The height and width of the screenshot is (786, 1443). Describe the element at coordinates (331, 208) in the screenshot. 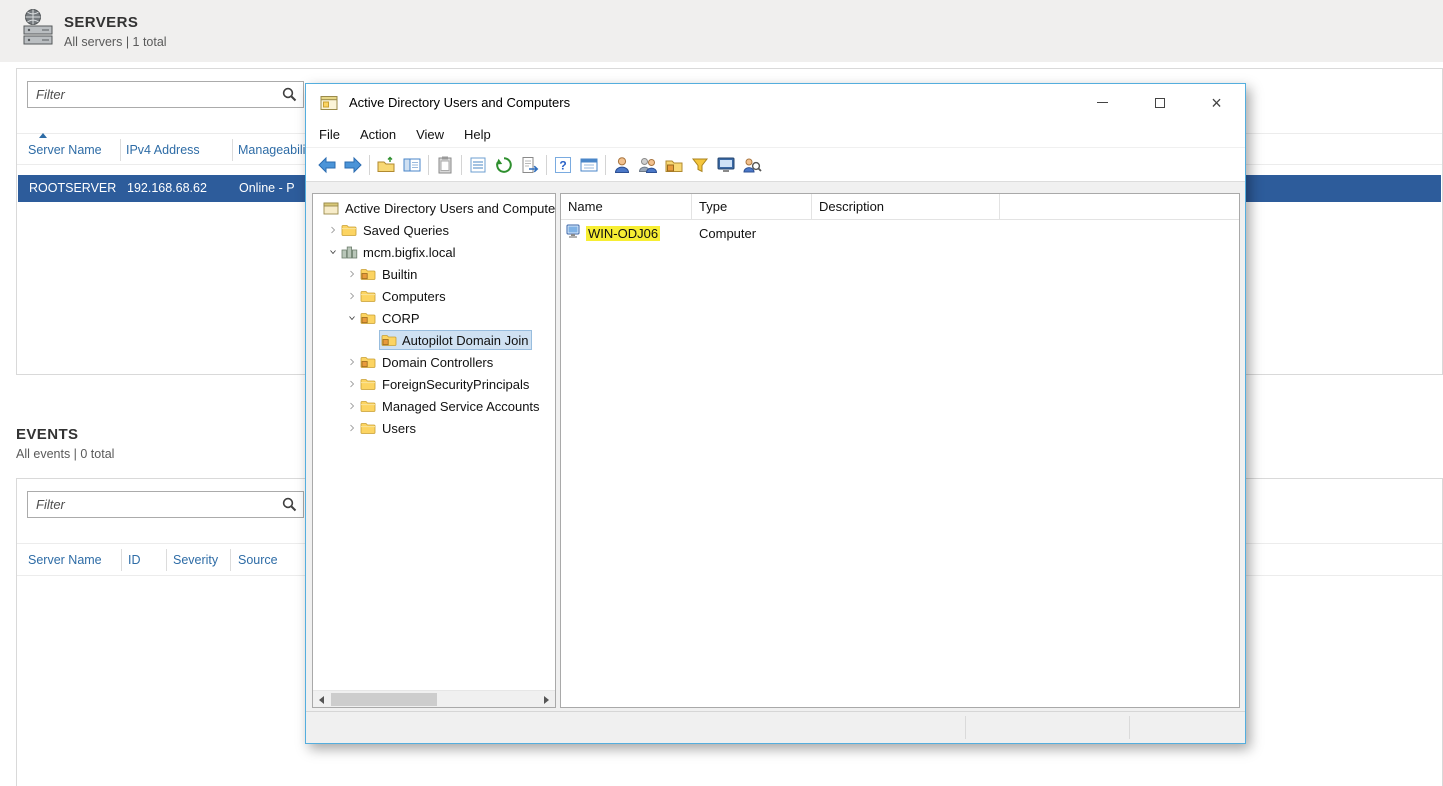

I see `console-root-icon` at that location.